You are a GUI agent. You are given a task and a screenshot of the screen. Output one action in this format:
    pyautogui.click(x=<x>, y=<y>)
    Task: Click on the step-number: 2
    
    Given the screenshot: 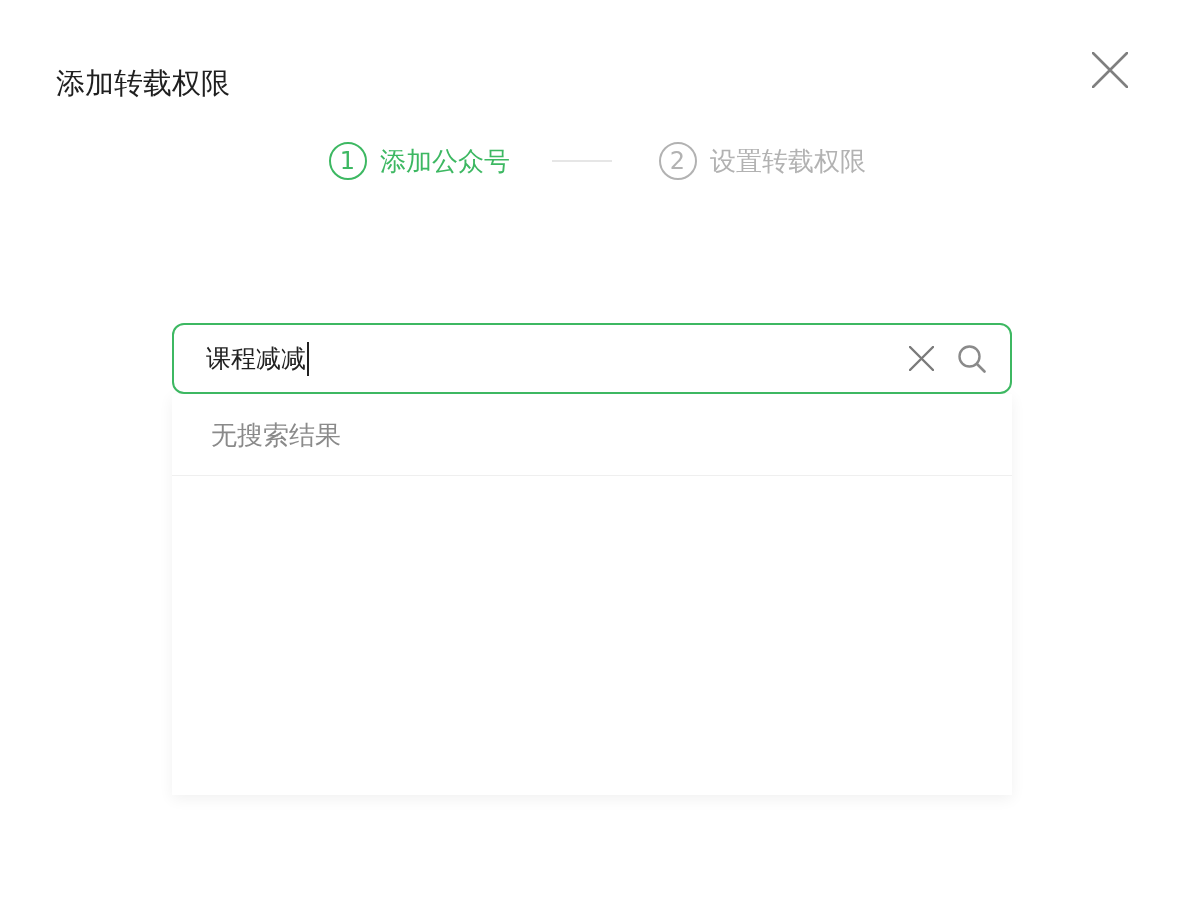 What is the action you would take?
    pyautogui.click(x=677, y=161)
    